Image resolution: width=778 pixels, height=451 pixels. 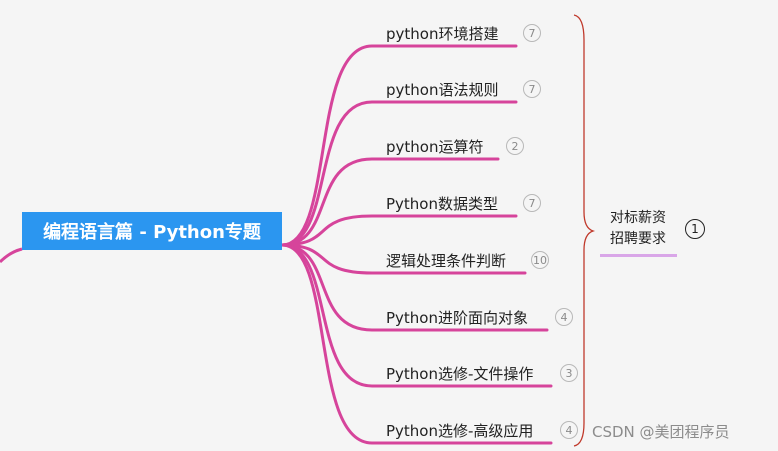 I want to click on branch-topic: 逻辑处理条件判断, so click(x=446, y=261).